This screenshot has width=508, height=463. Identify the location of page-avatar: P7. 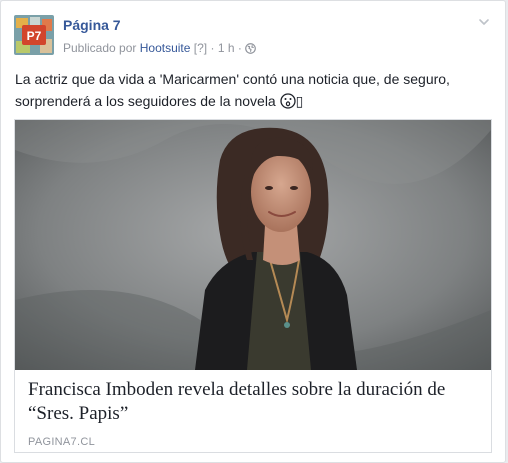
(34, 35).